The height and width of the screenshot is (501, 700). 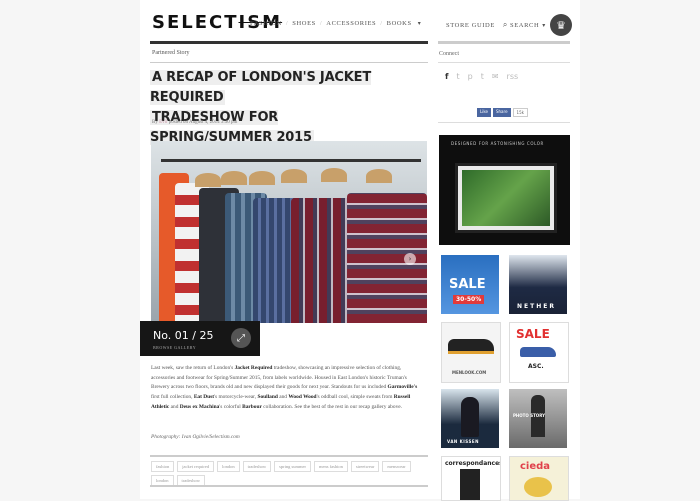 What do you see at coordinates (505, 25) in the screenshot?
I see `search-icon: ⌕` at bounding box center [505, 25].